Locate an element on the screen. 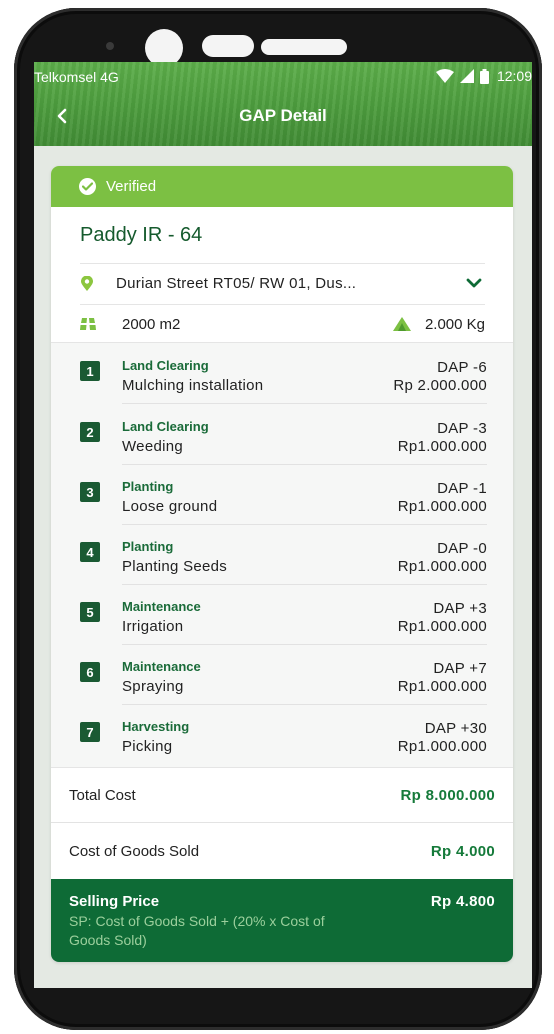 The width and height of the screenshot is (554, 1034). activity-task: Spraying is located at coordinates (153, 686).